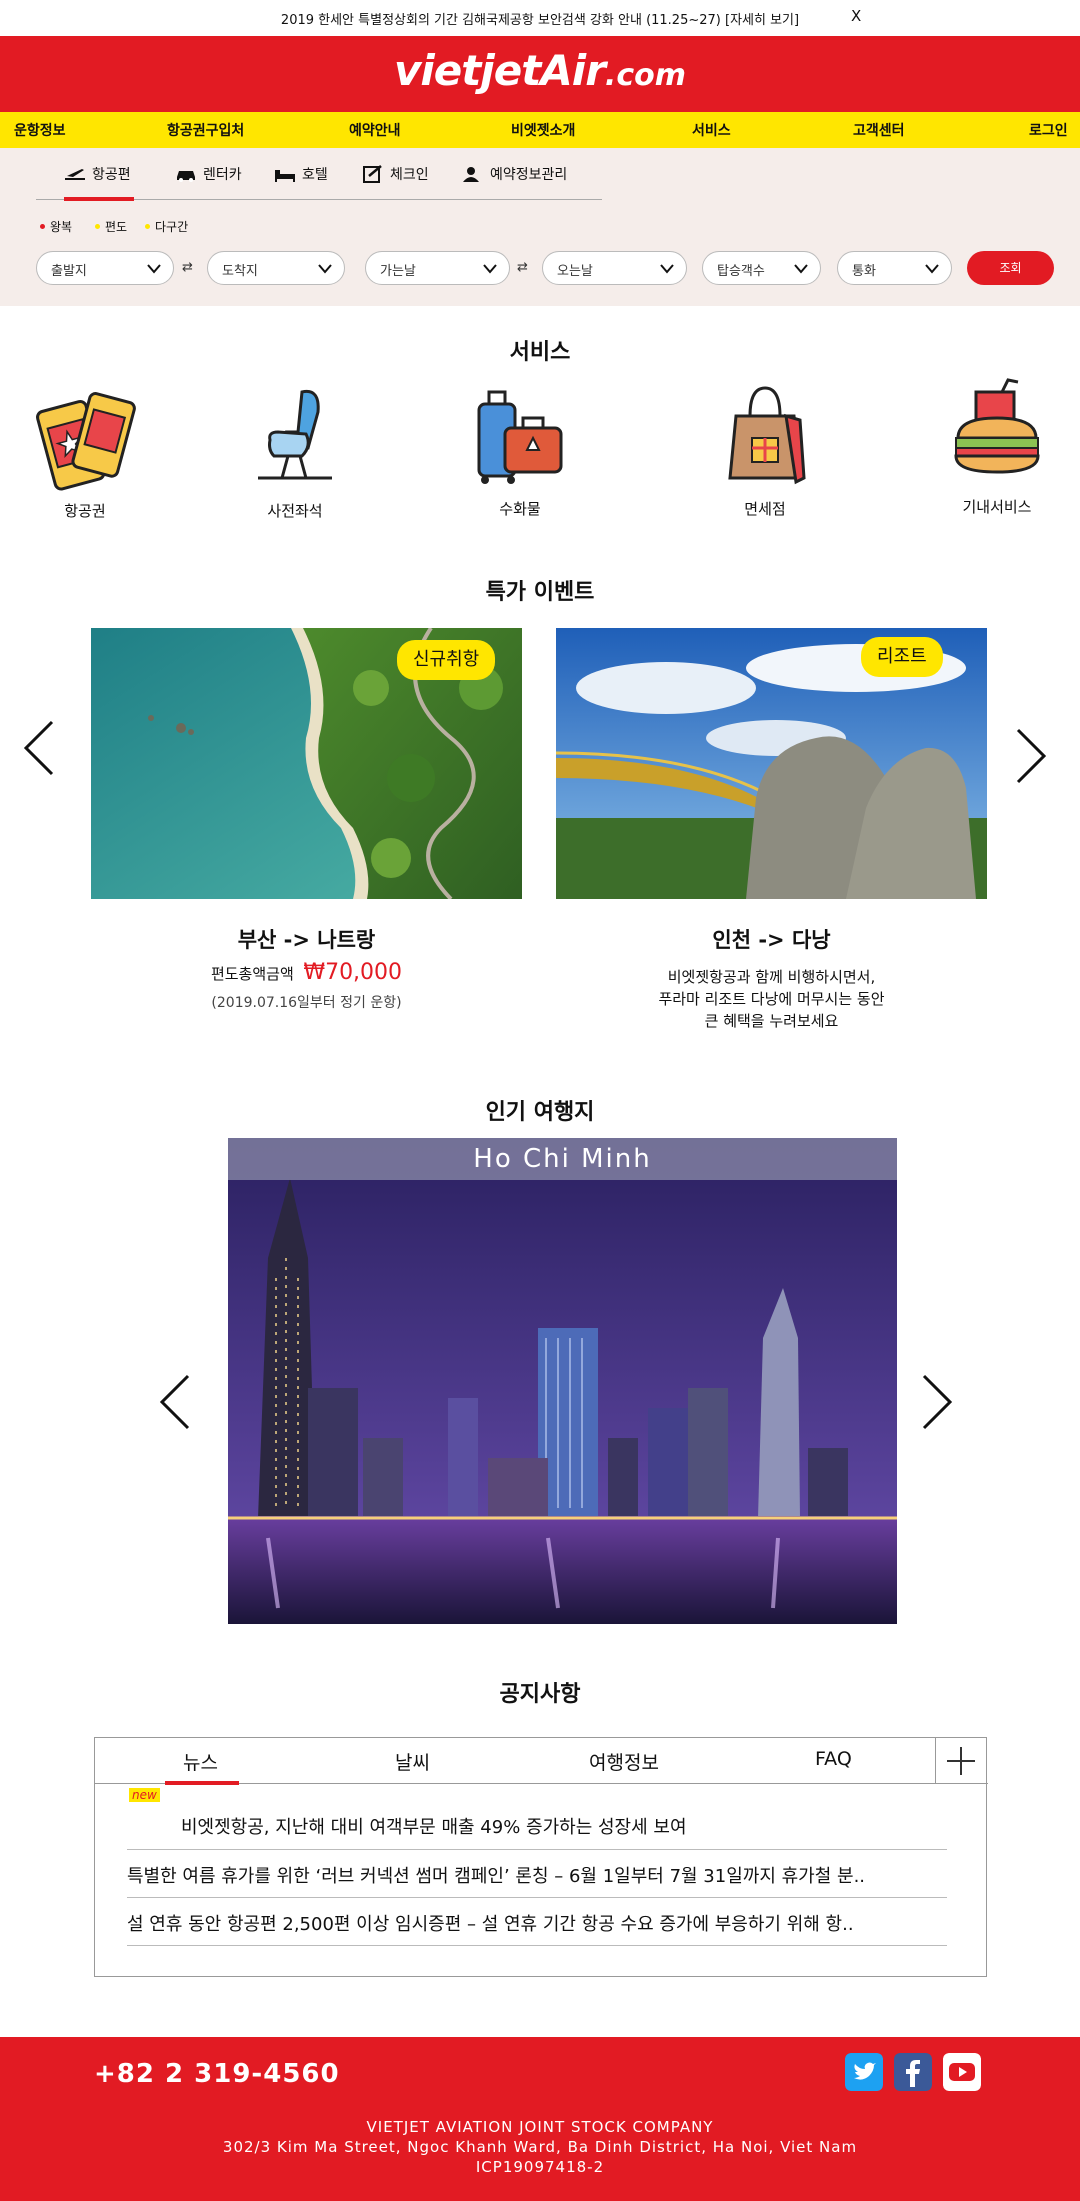 The image size is (1080, 2201). What do you see at coordinates (761, 268) in the screenshot?
I see `passengers-select: 탑승객수` at bounding box center [761, 268].